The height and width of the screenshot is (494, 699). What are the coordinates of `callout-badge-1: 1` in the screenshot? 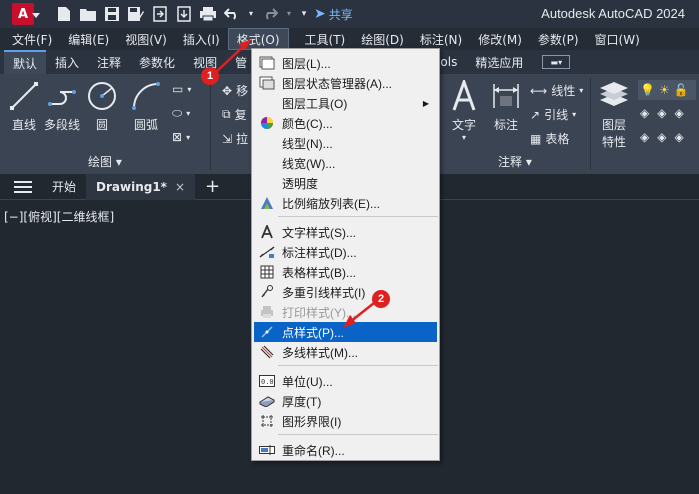 It's located at (210, 76).